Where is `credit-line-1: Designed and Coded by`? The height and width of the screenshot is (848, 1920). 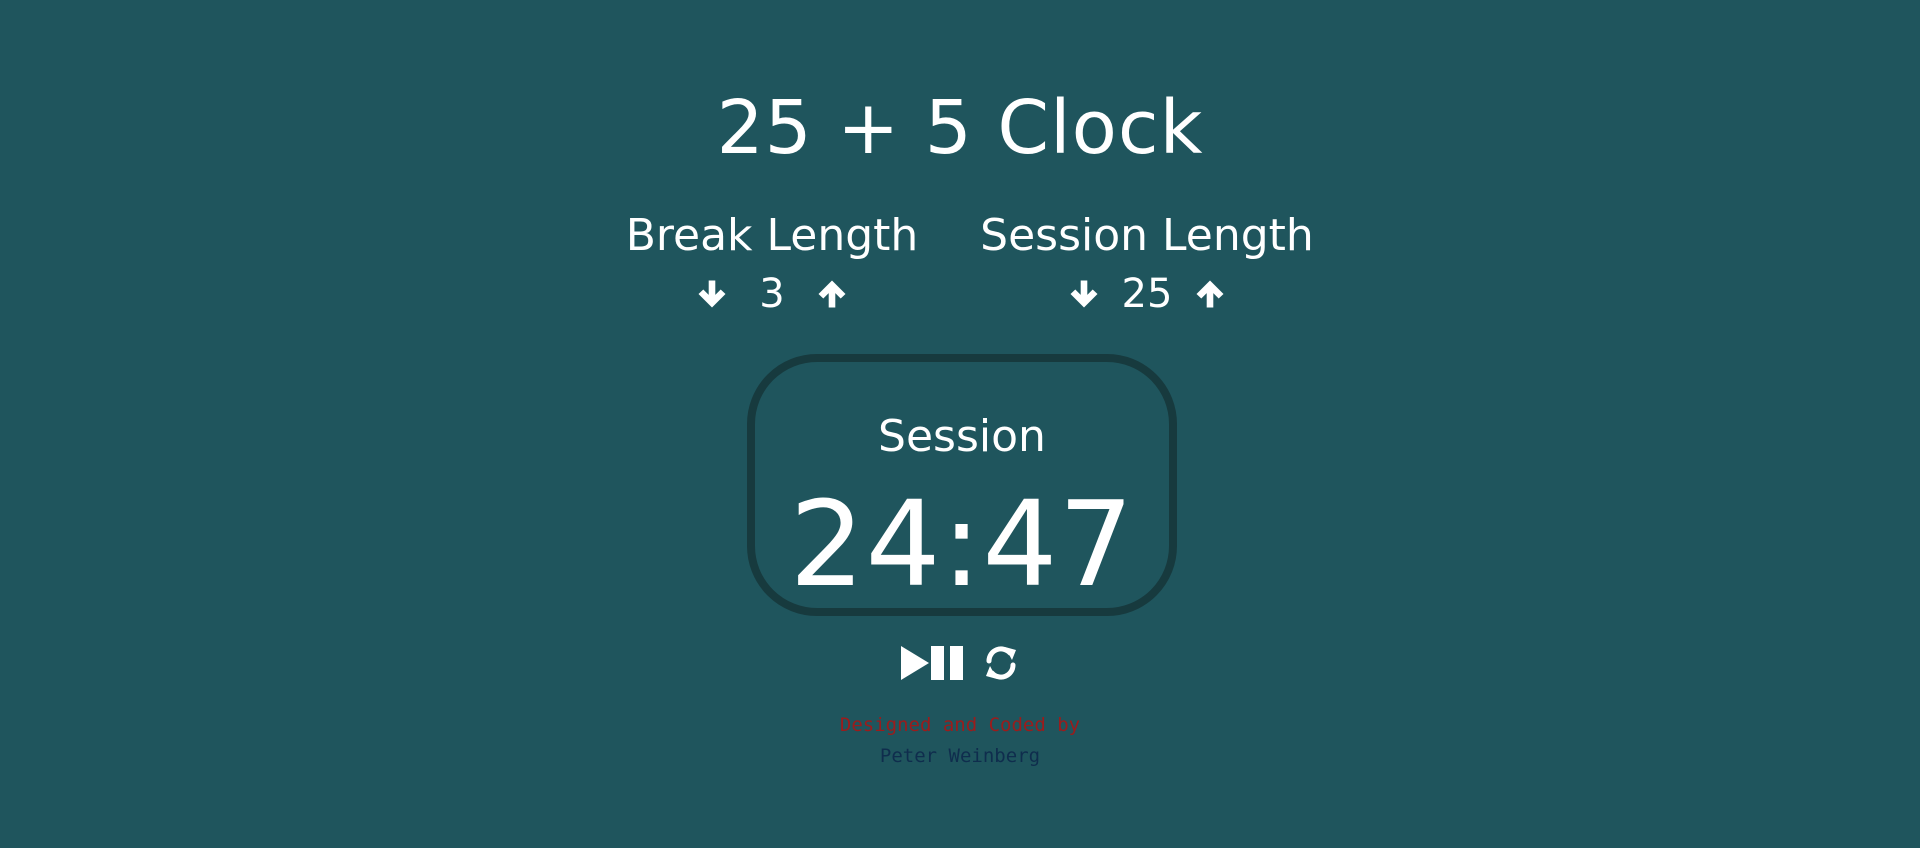 credit-line-1: Designed and Coded by is located at coordinates (960, 725).